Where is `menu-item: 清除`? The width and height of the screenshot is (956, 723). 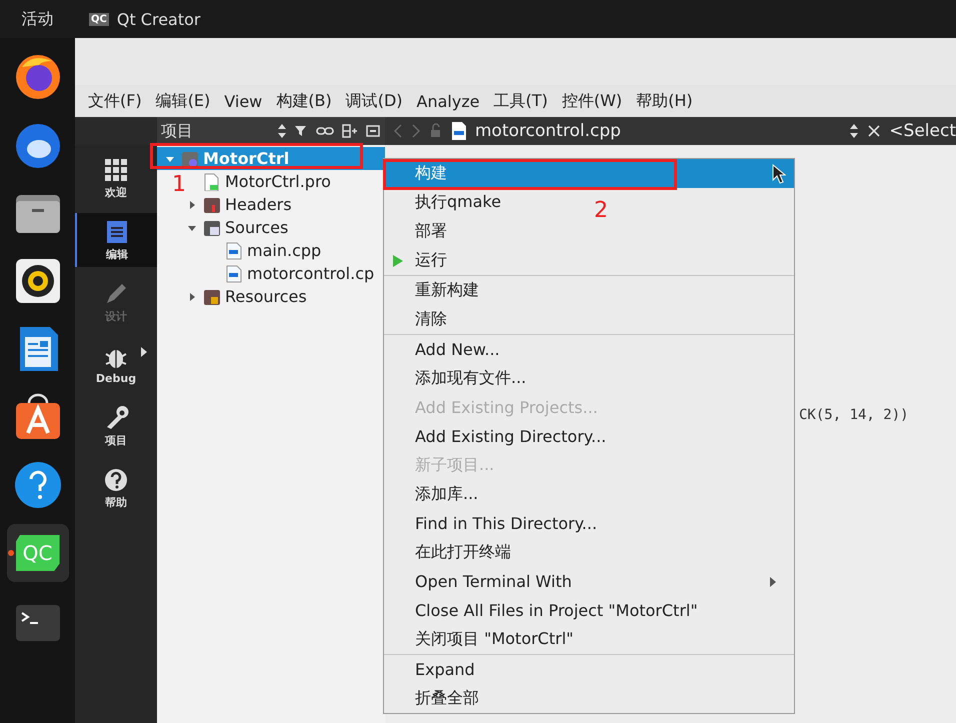 menu-item: 清除 is located at coordinates (419, 319).